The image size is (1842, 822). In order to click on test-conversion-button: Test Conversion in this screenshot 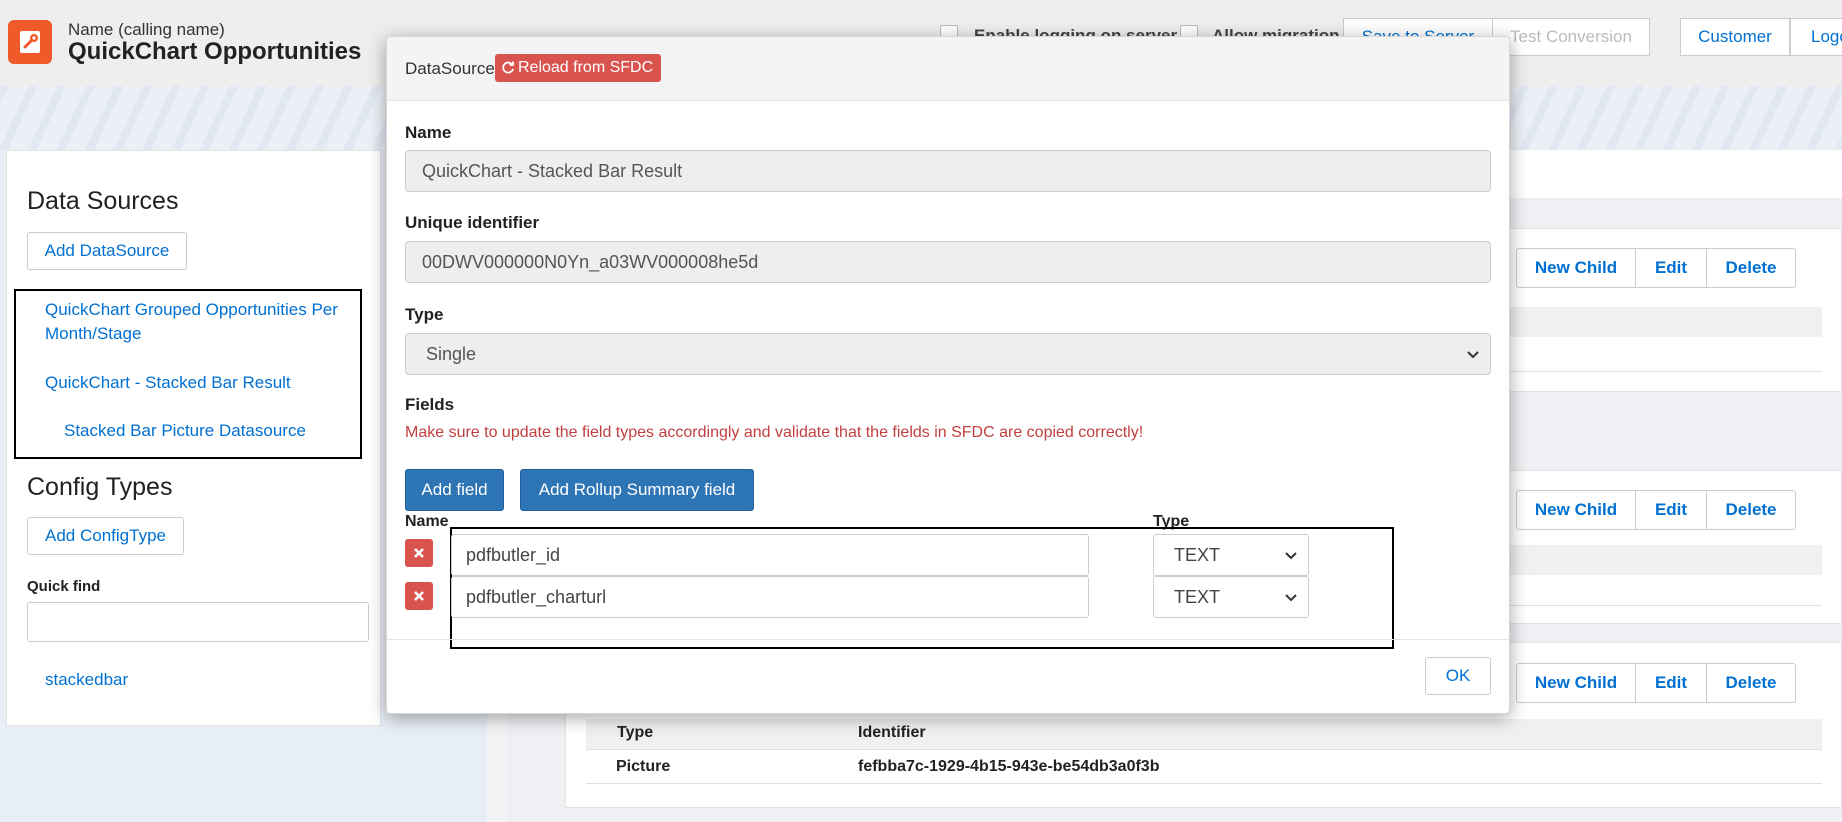, I will do `click(1571, 37)`.